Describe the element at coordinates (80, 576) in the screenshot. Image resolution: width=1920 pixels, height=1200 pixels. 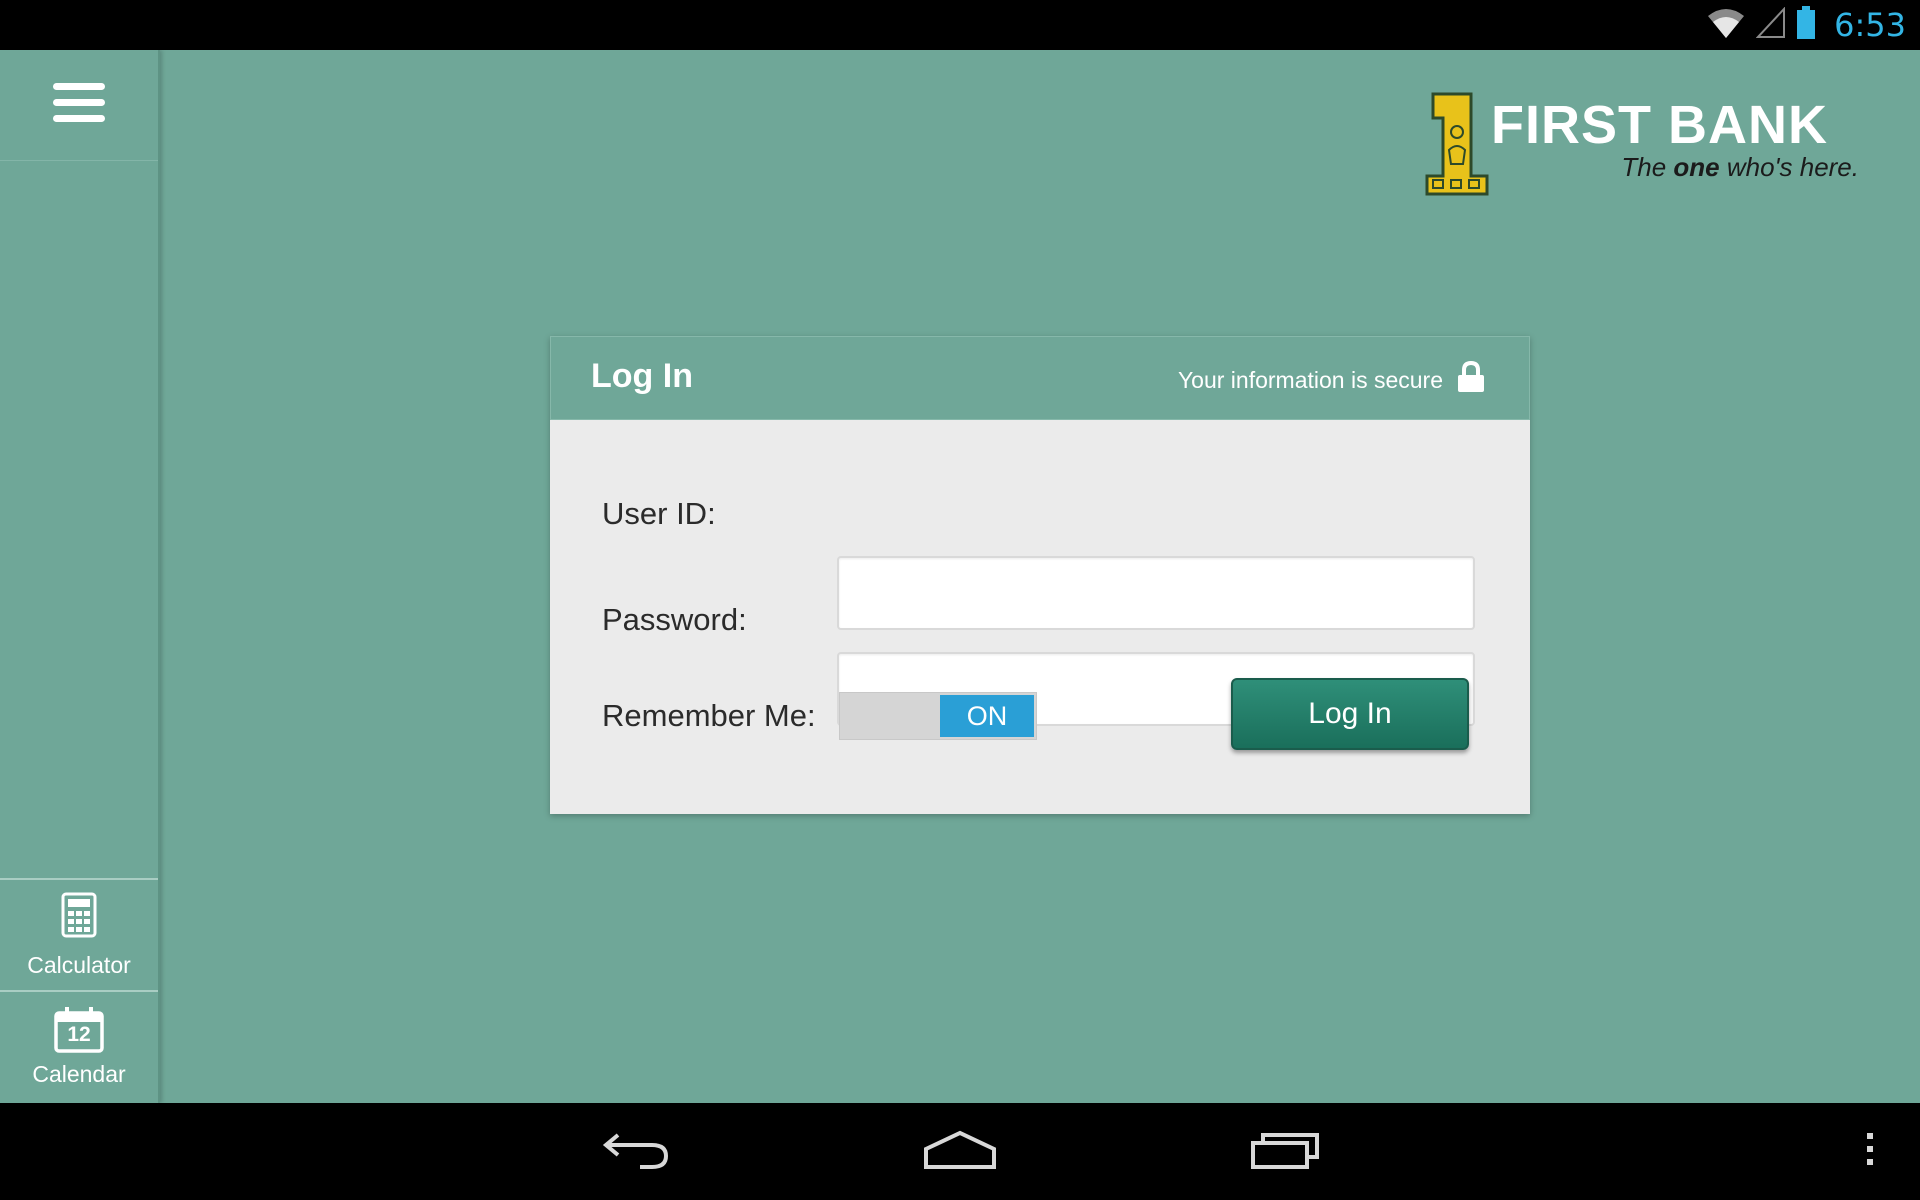
I see `sidebar: Calculator 12 Calendar` at that location.